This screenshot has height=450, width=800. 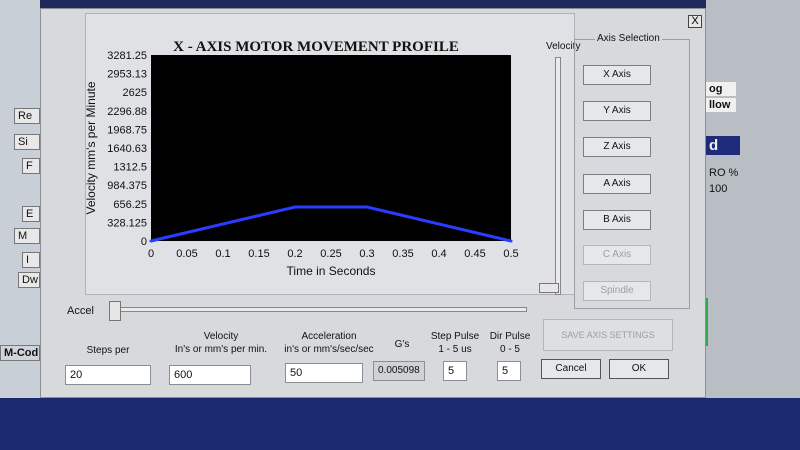 I want to click on x-tick-label: 0.2, so click(x=294, y=254).